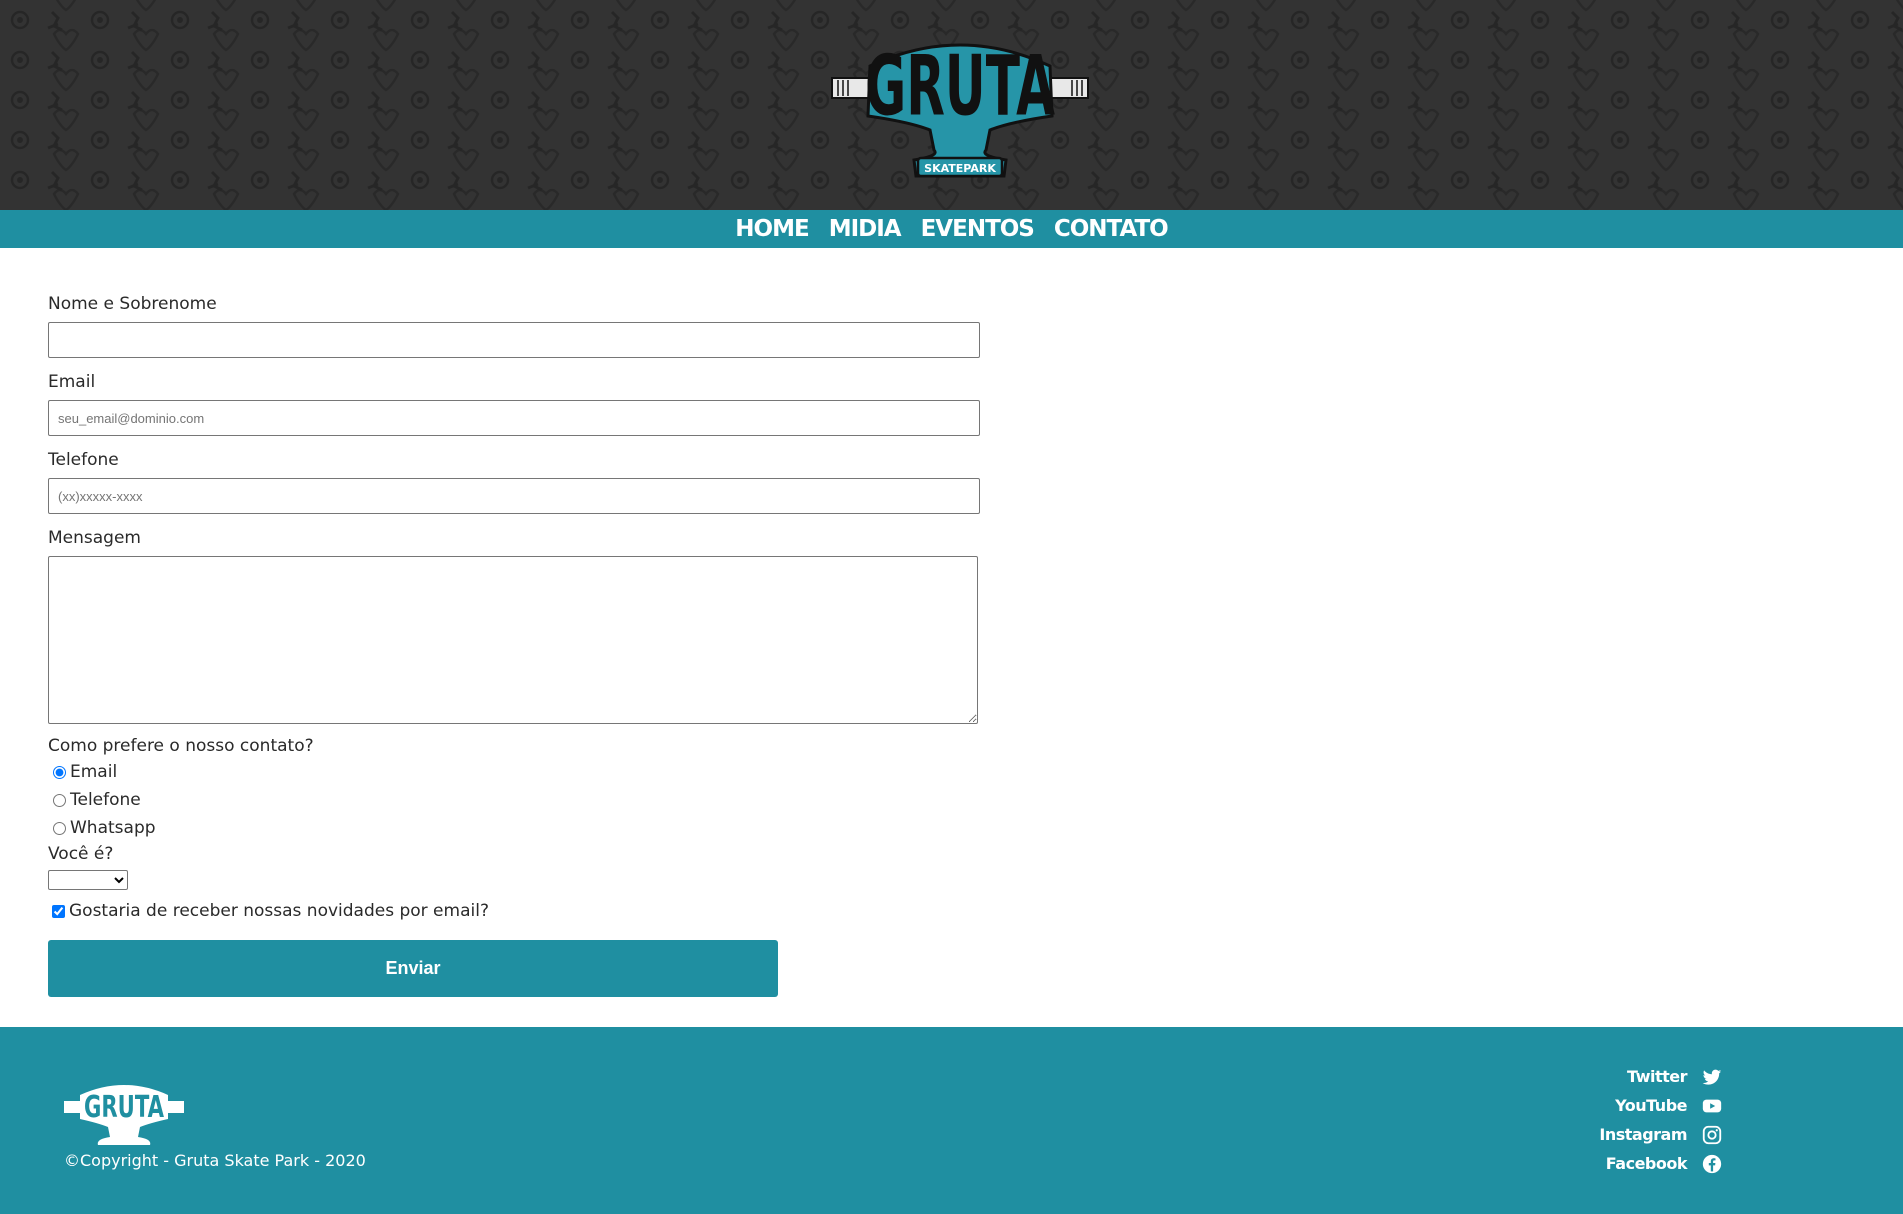 The height and width of the screenshot is (1214, 1903). Describe the element at coordinates (515, 800) in the screenshot. I see `radio-option-telefone: Telefone` at that location.